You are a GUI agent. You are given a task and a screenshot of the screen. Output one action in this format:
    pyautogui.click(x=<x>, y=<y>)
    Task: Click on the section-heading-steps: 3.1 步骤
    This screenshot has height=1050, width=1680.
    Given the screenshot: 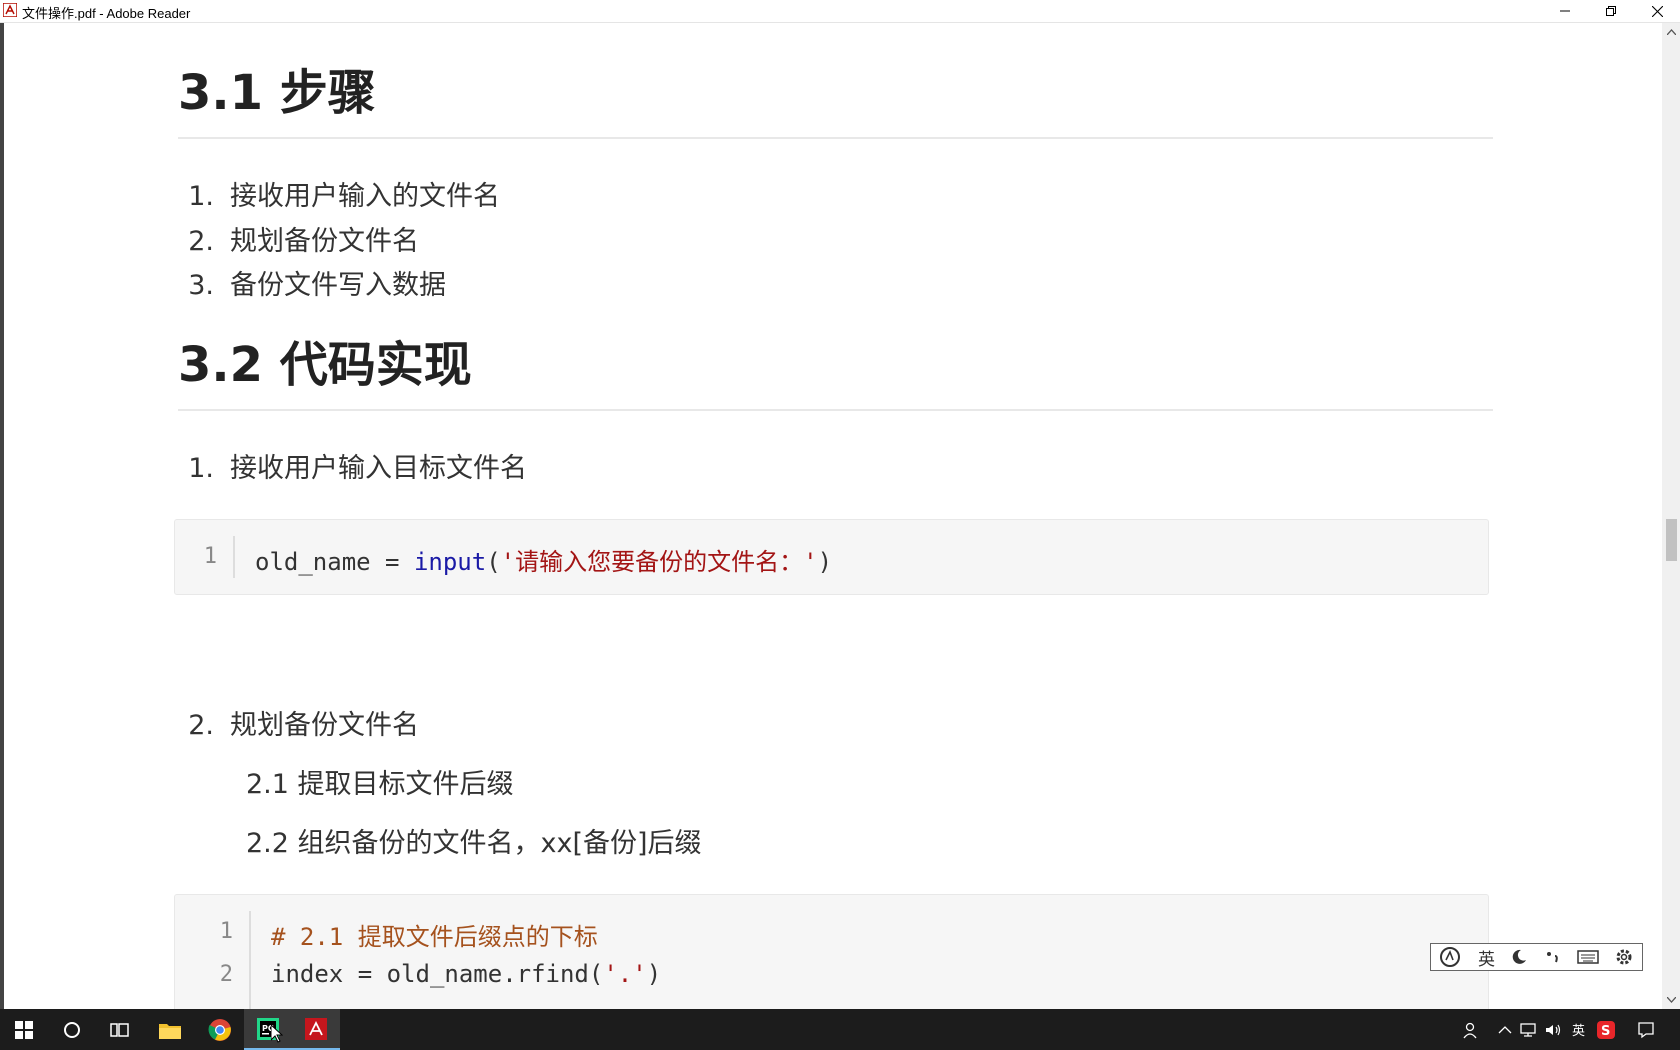 What is the action you would take?
    pyautogui.click(x=277, y=93)
    